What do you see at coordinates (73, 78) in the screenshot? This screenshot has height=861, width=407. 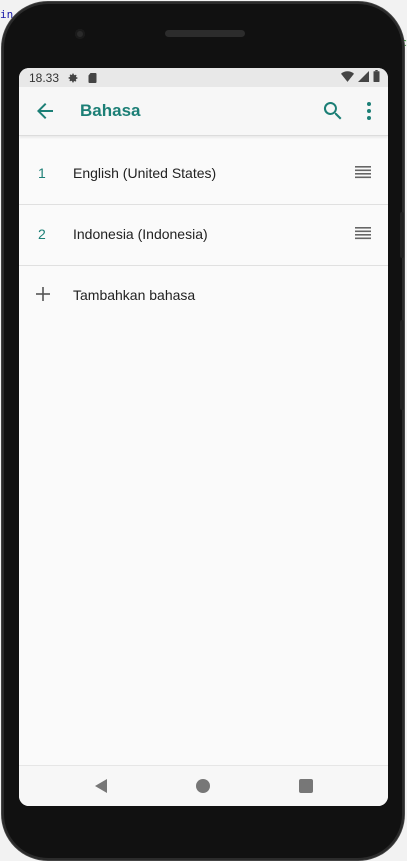 I see `settings-icon` at bounding box center [73, 78].